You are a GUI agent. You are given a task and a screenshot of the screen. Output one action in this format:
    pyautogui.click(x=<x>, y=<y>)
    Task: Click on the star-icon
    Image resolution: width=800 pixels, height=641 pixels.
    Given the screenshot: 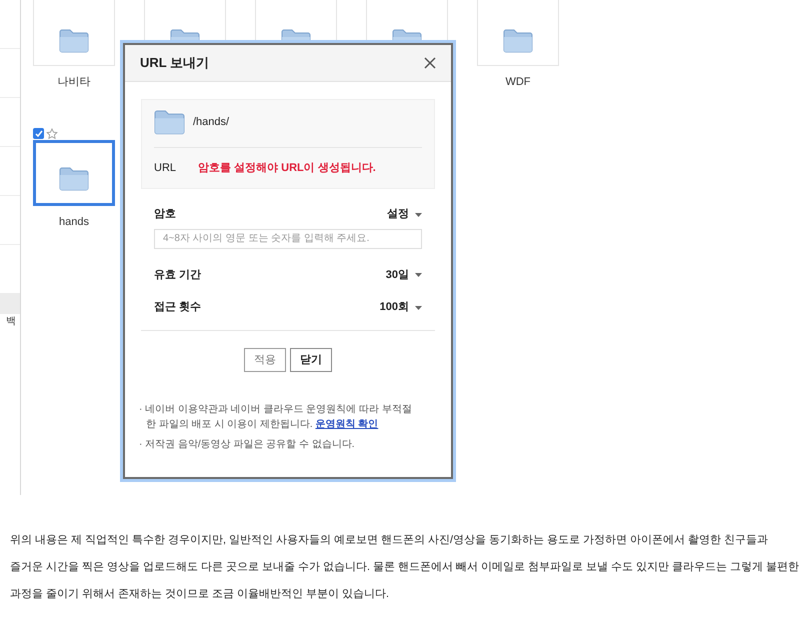 What is the action you would take?
    pyautogui.click(x=52, y=134)
    